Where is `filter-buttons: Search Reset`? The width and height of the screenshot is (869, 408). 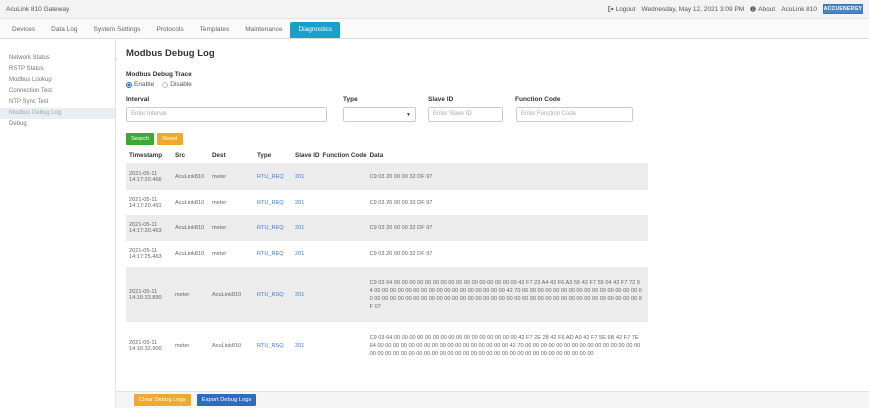 filter-buttons: Search Reset is located at coordinates (496, 139).